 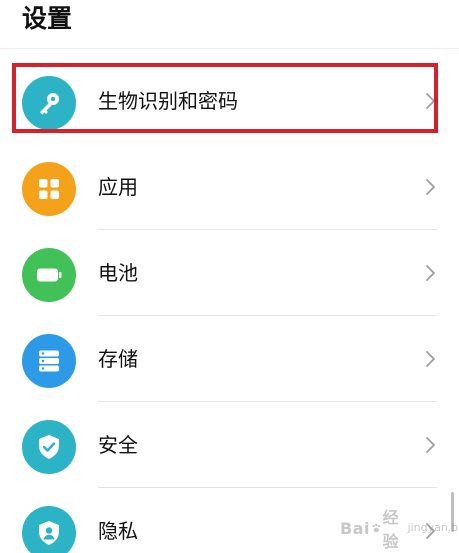 What do you see at coordinates (47, 18) in the screenshot?
I see `page-title: 设置` at bounding box center [47, 18].